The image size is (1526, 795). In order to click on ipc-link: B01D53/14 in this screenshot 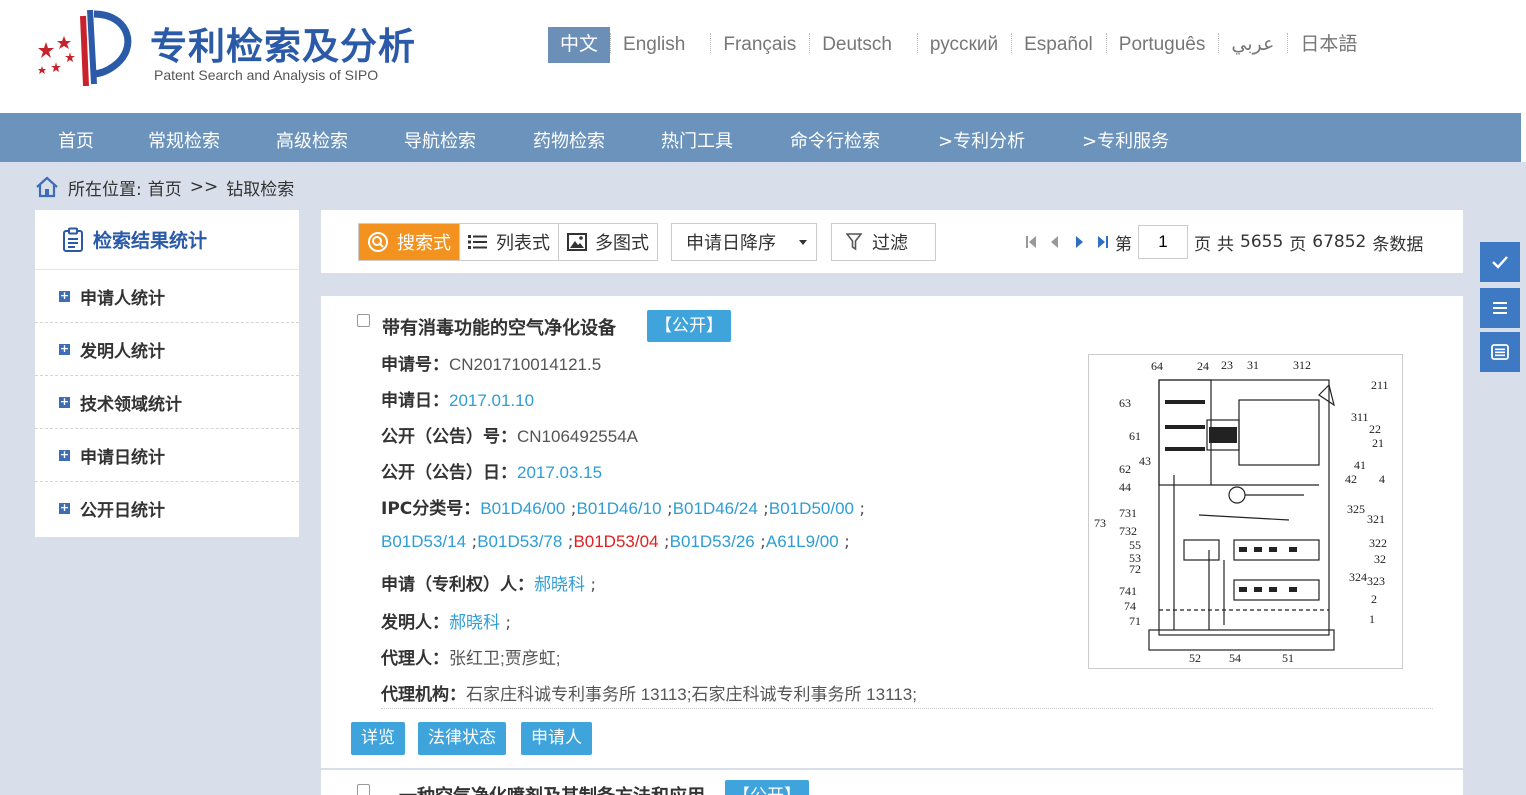, I will do `click(423, 541)`.